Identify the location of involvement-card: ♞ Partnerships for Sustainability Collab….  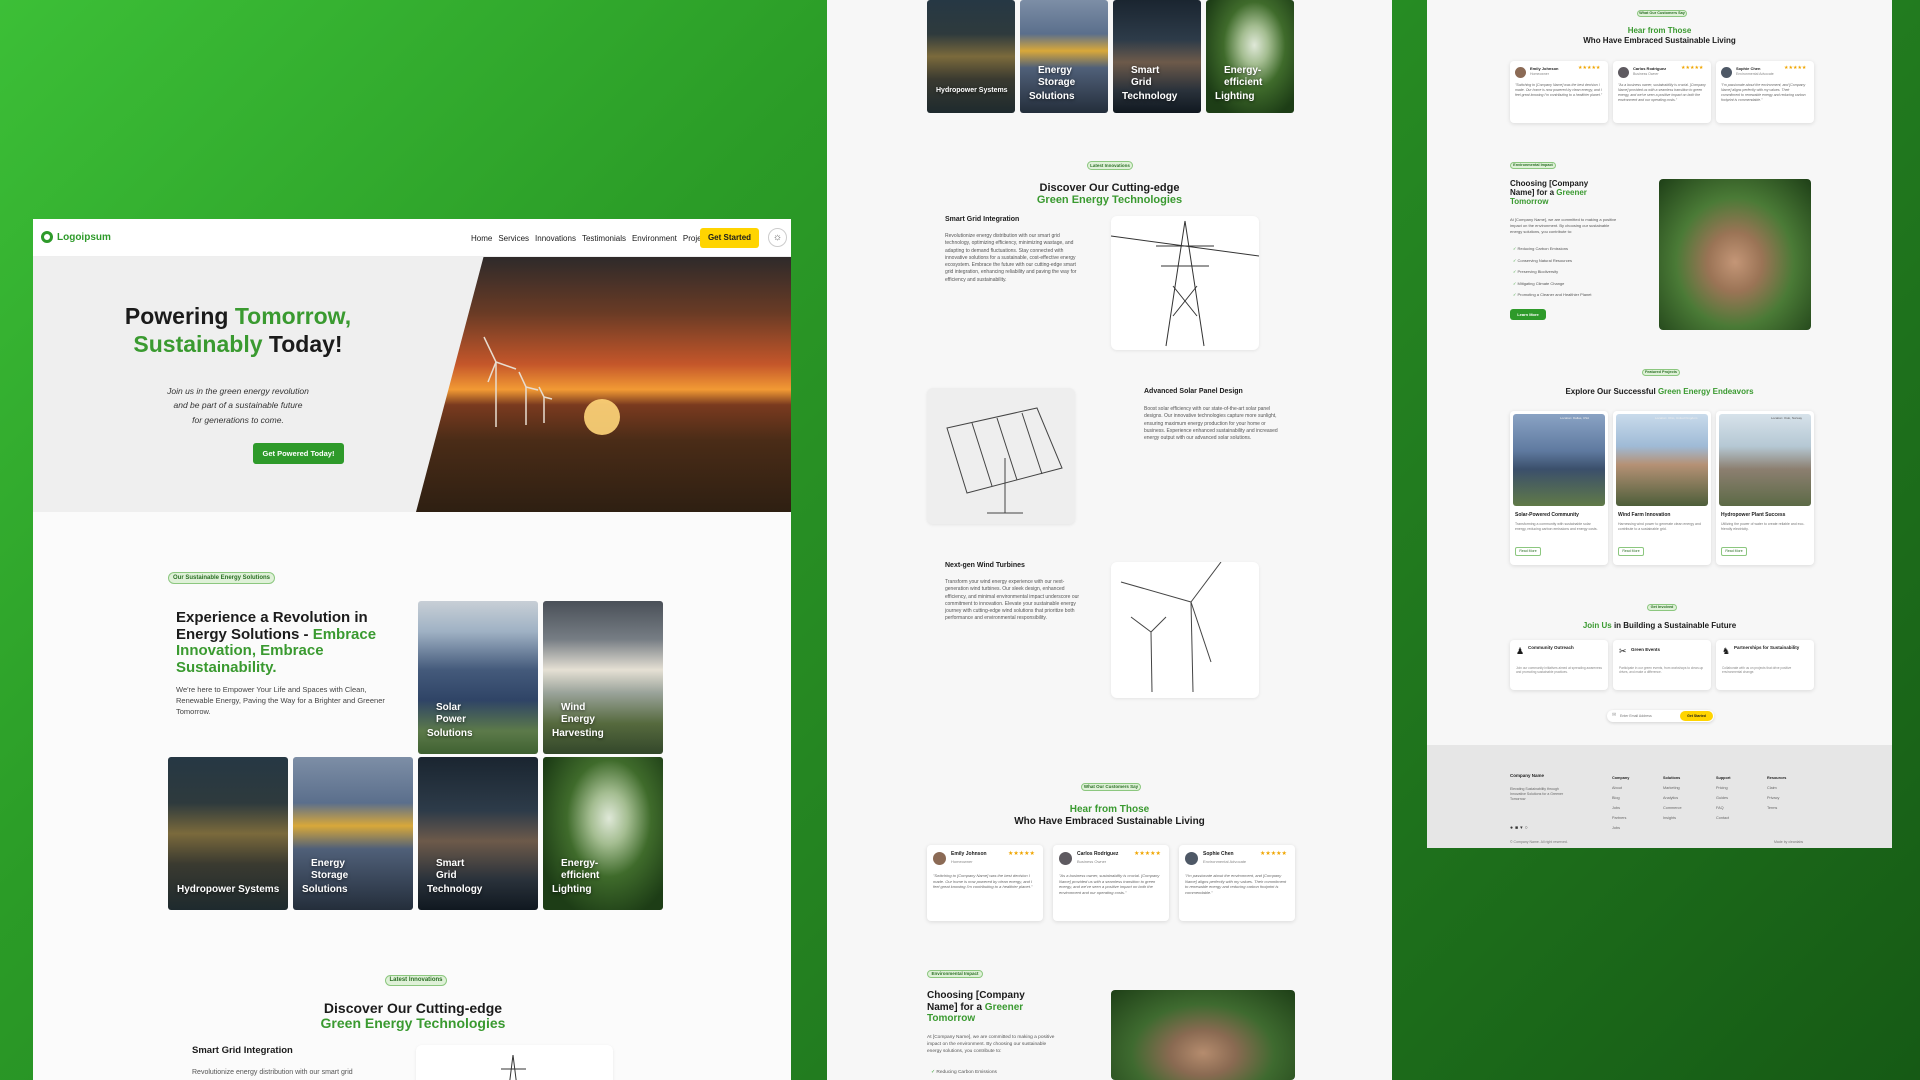
(1765, 665).